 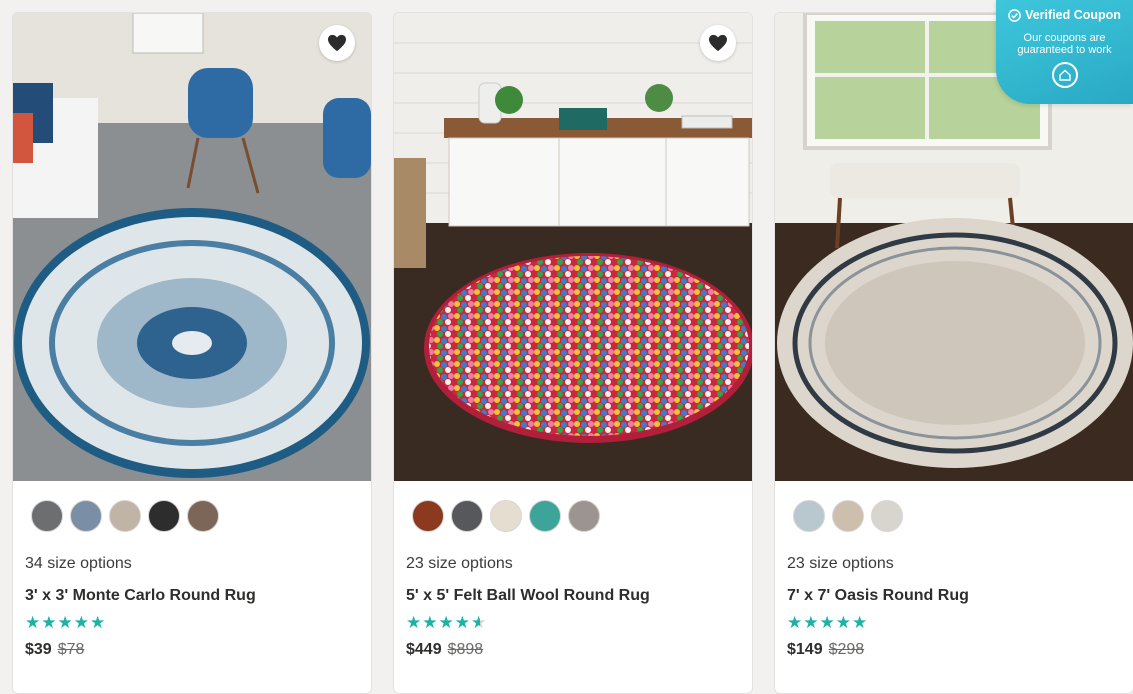 What do you see at coordinates (846, 649) in the screenshot?
I see `original-price: $298` at bounding box center [846, 649].